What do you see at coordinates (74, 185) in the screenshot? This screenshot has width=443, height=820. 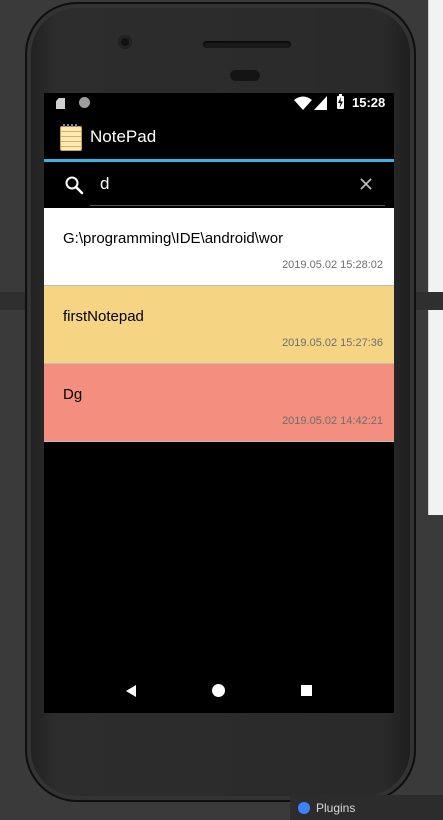 I see `search-icon` at bounding box center [74, 185].